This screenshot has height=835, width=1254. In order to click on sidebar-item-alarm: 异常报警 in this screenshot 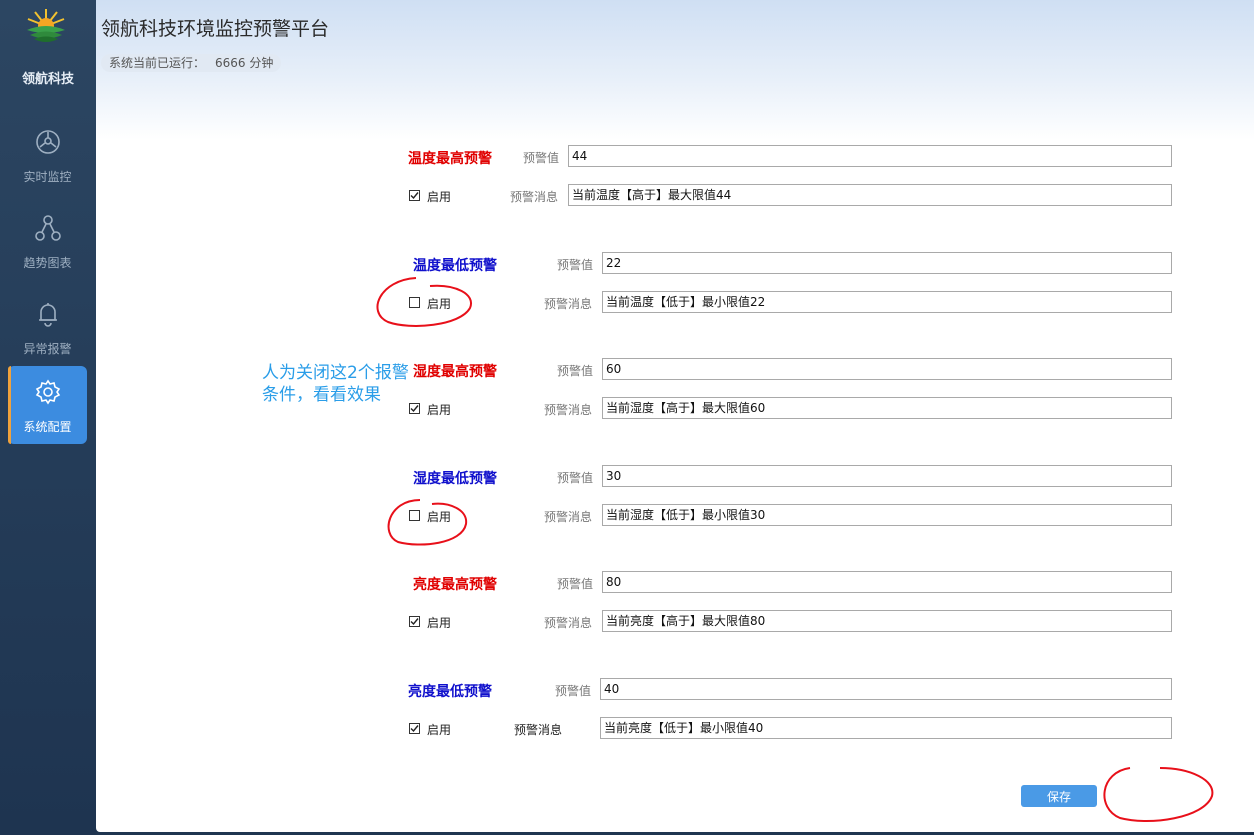, I will do `click(47, 327)`.